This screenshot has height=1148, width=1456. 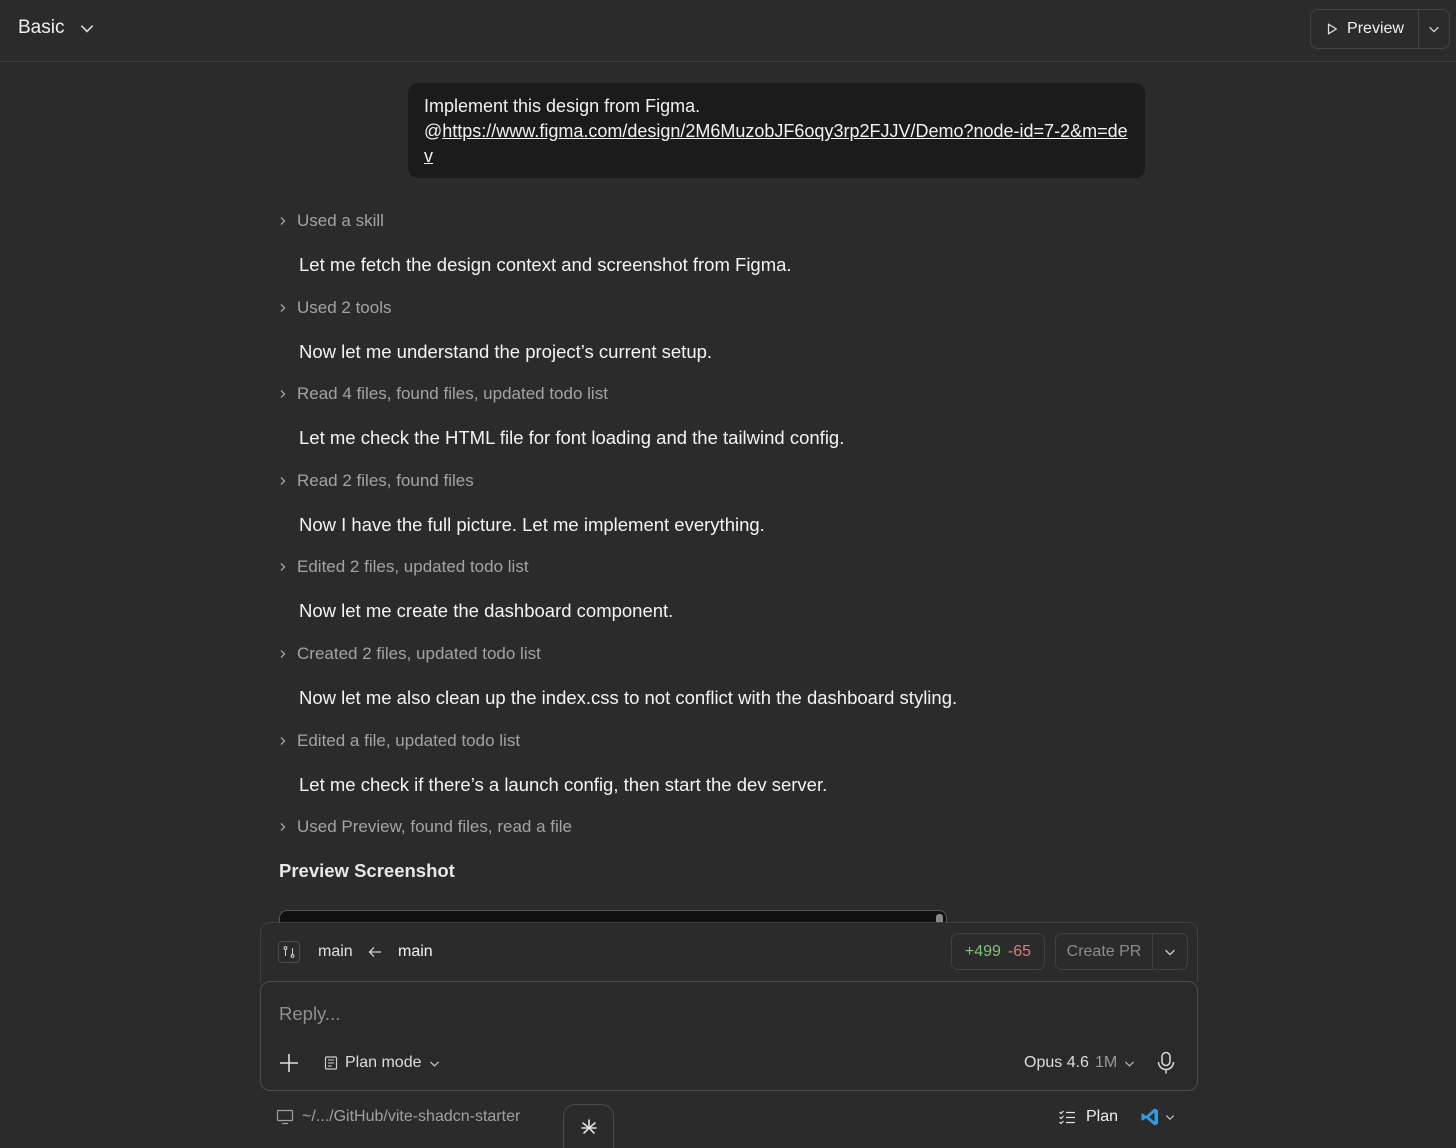 I want to click on tool-step-label: Used a skill, so click(x=340, y=220).